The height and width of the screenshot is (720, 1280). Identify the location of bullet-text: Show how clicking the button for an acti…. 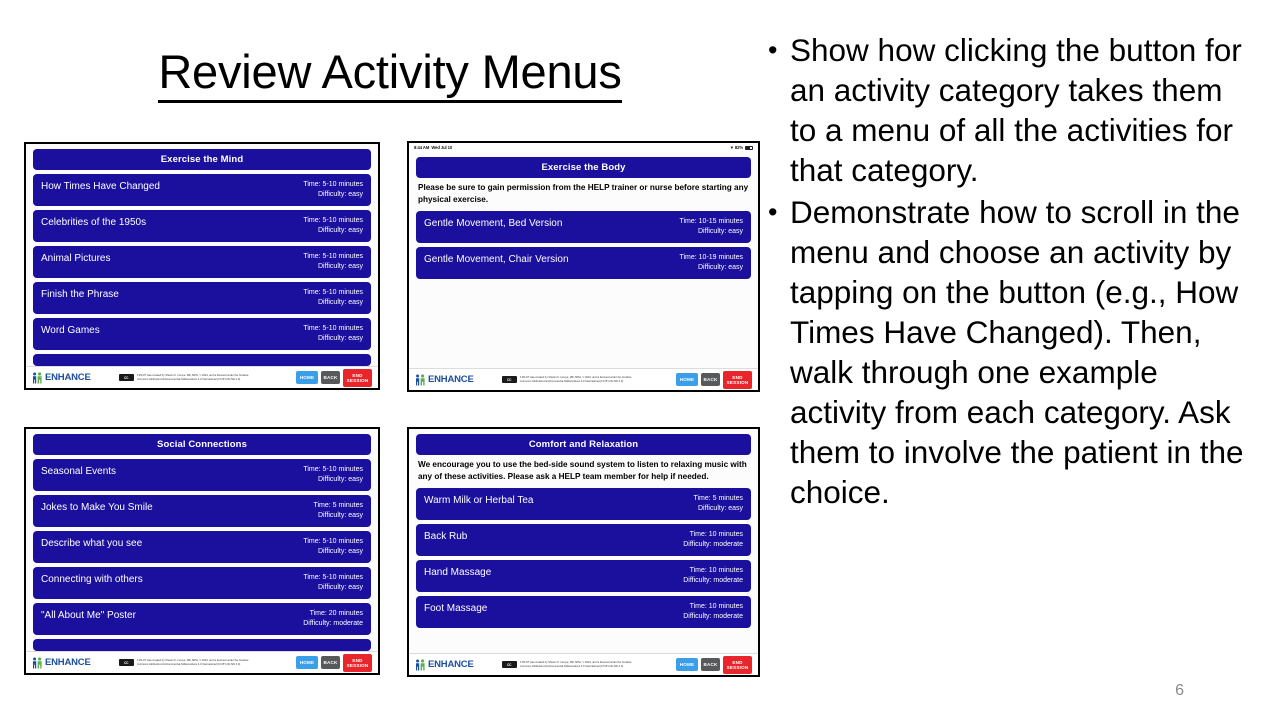
(1016, 110).